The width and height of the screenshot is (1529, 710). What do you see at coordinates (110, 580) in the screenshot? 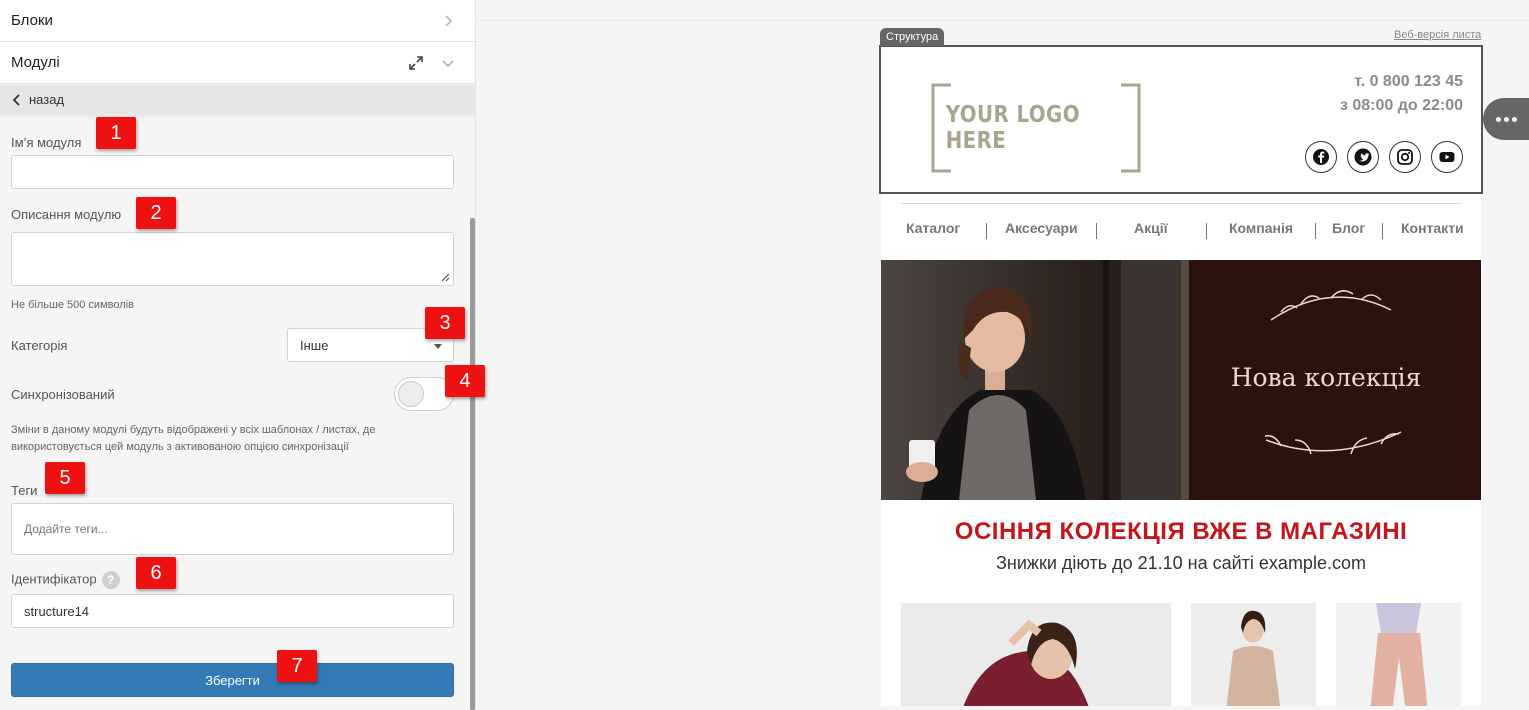
I see `help-icon: ?` at bounding box center [110, 580].